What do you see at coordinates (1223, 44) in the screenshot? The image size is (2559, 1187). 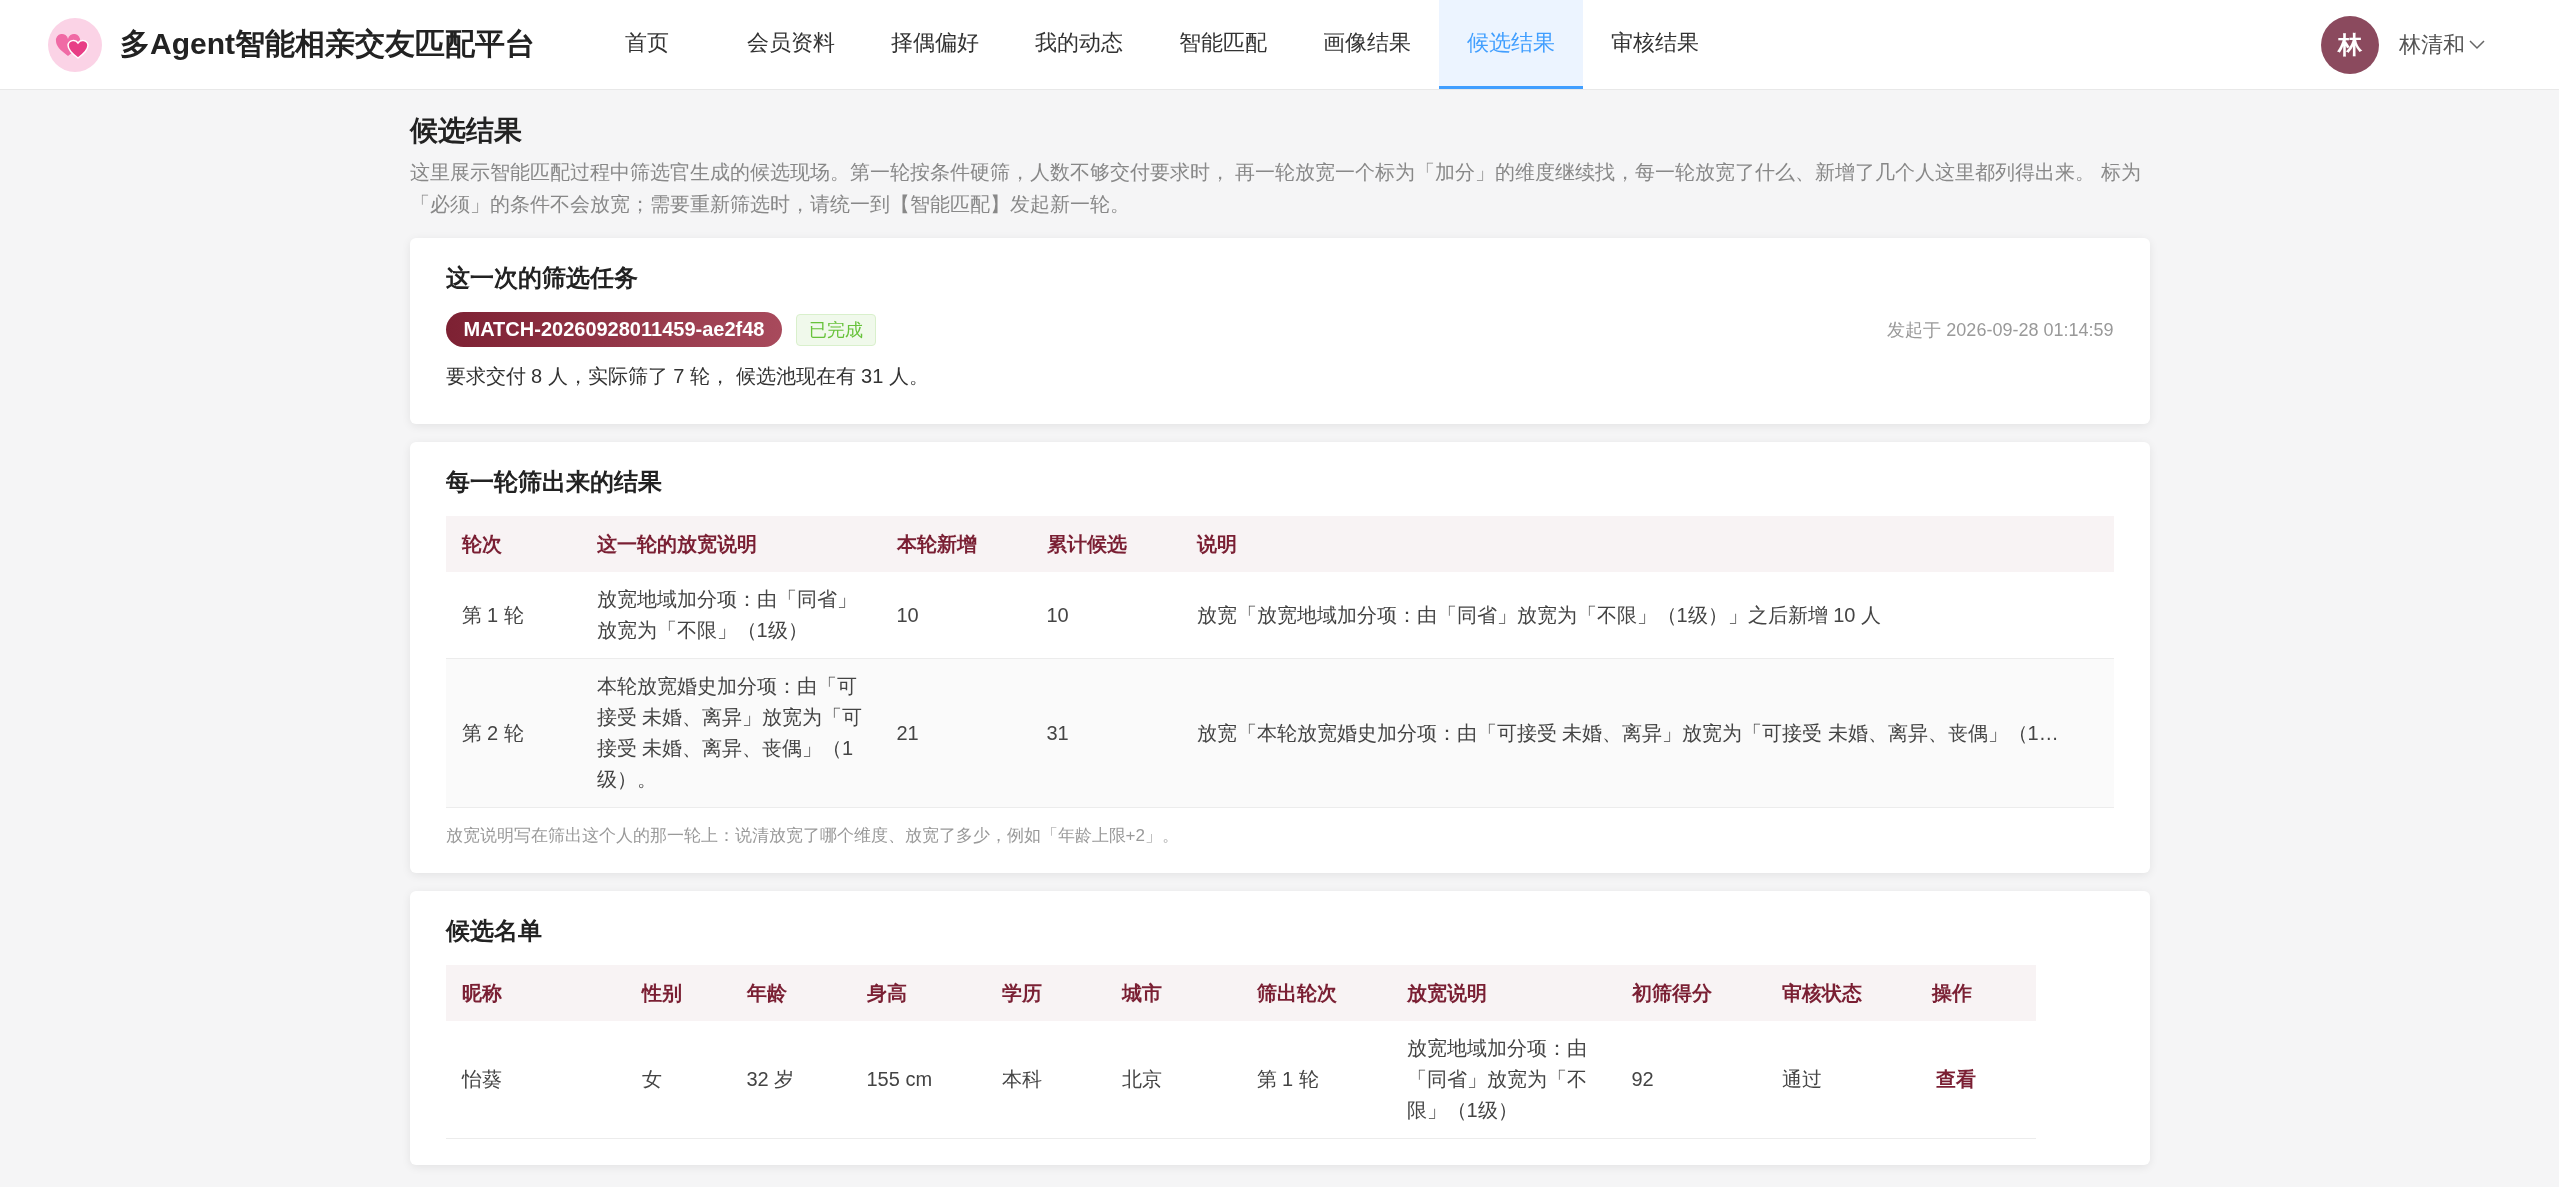 I see `nav-tab: 智能匹配` at bounding box center [1223, 44].